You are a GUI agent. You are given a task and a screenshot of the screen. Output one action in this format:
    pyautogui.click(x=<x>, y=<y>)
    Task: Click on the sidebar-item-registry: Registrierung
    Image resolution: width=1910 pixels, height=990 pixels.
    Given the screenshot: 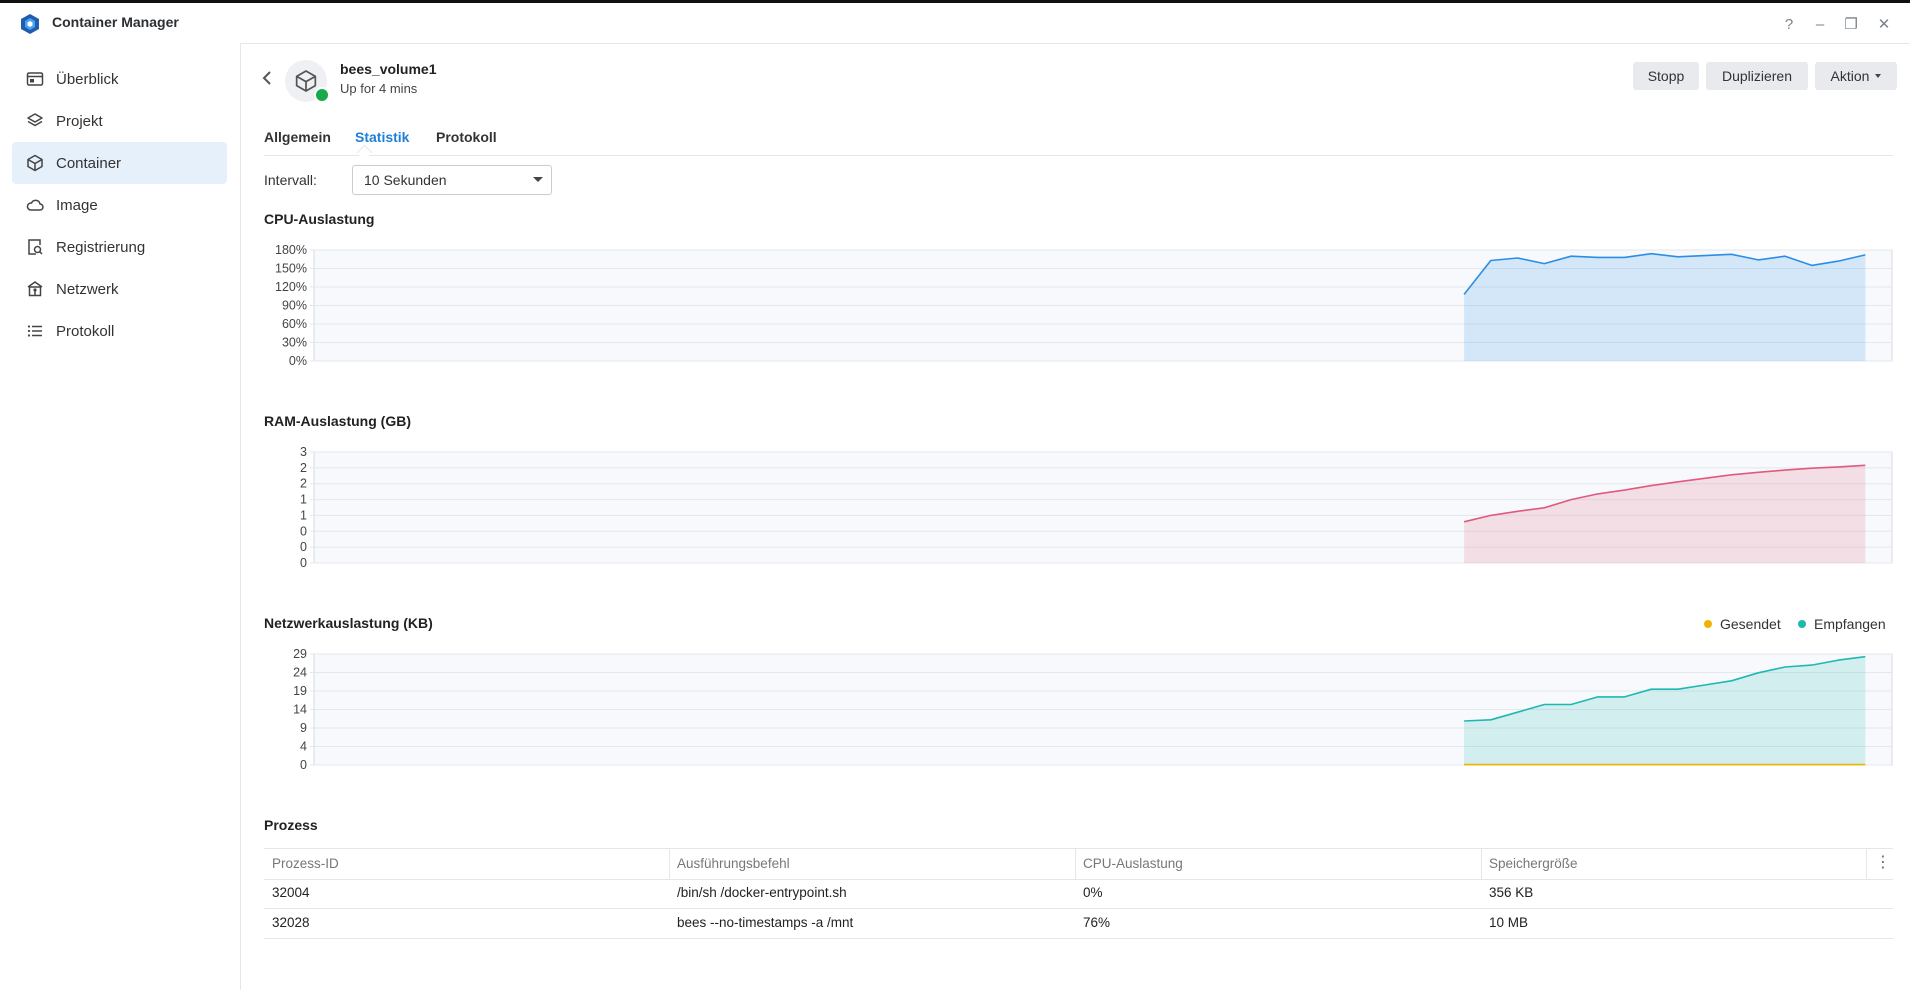 What is the action you would take?
    pyautogui.click(x=119, y=247)
    